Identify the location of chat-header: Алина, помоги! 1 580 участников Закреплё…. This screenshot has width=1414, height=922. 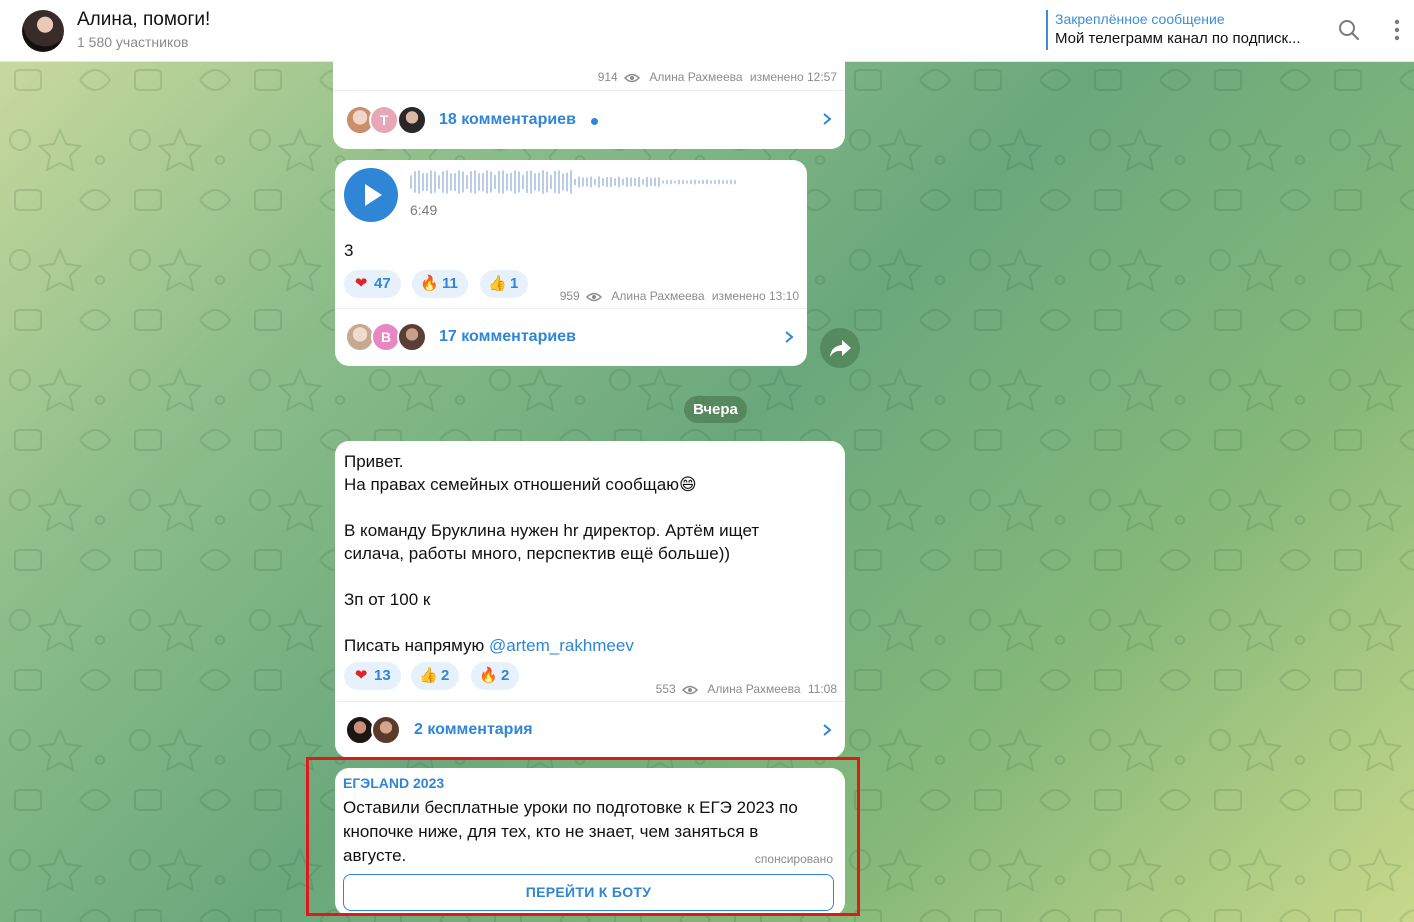
(707, 31).